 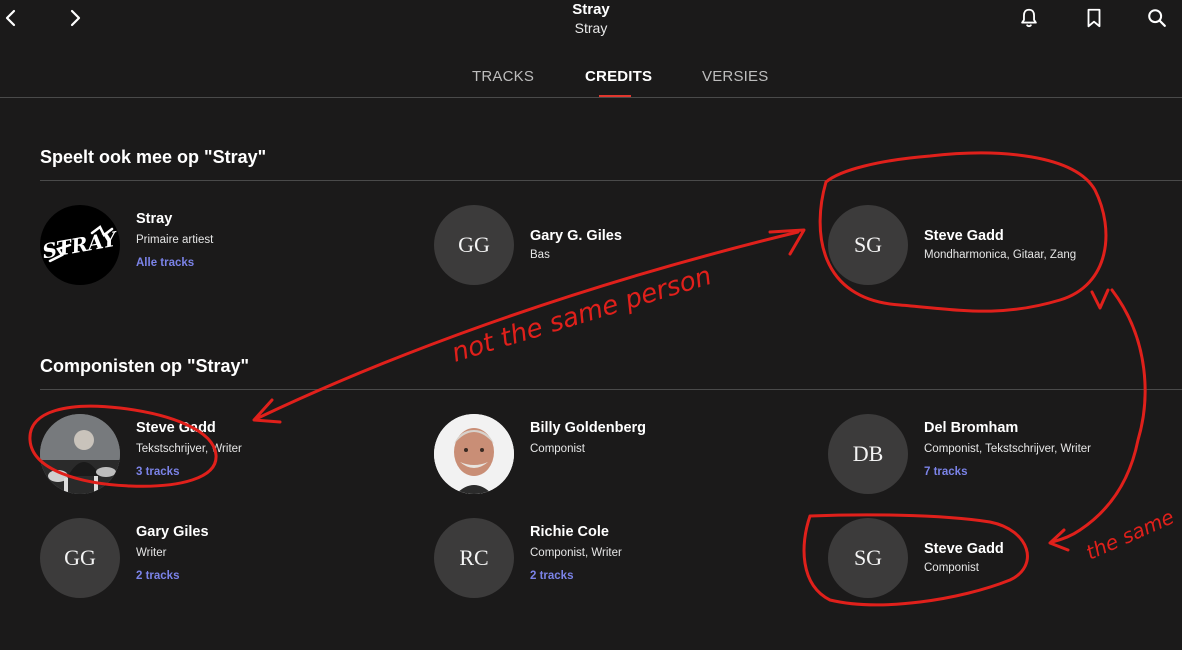 What do you see at coordinates (971, 428) in the screenshot?
I see `credit-name: Del Bromham` at bounding box center [971, 428].